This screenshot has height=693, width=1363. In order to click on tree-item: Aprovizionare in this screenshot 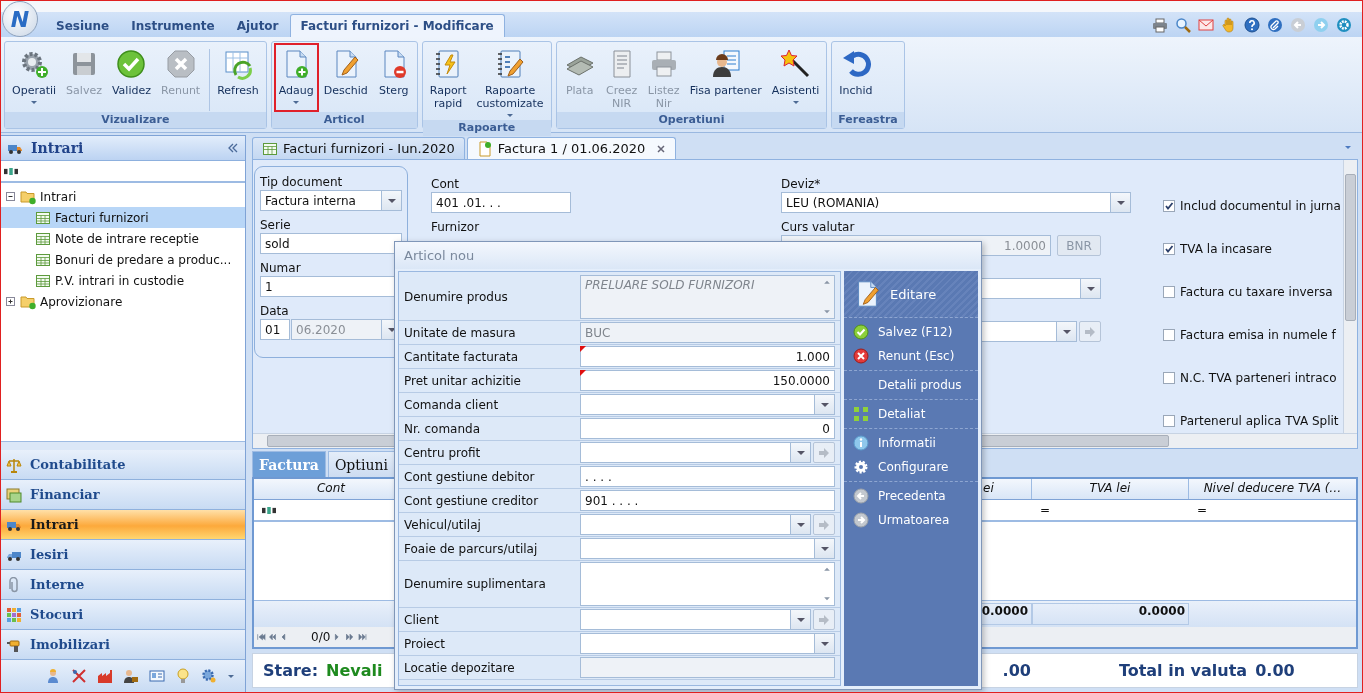, I will do `click(123, 301)`.